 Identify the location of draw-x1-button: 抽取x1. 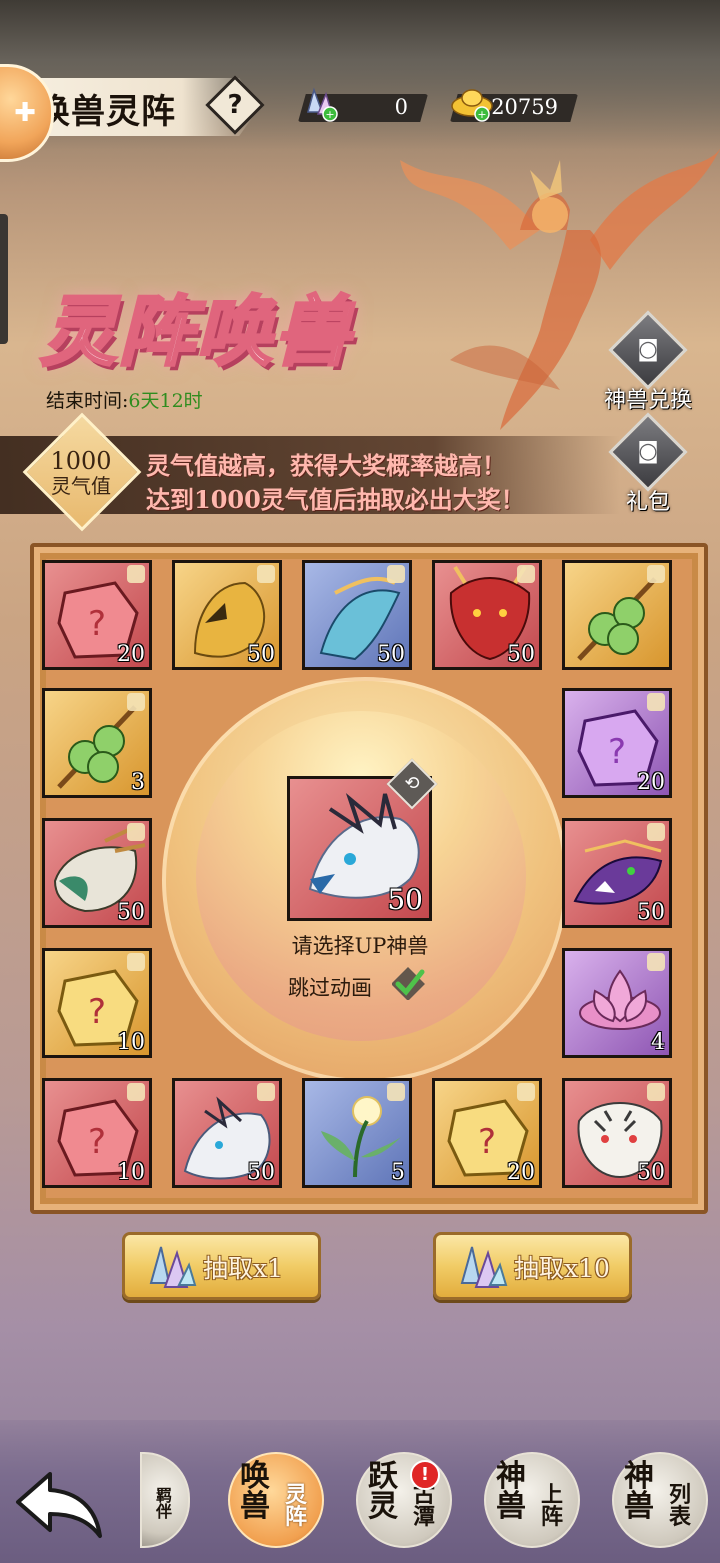
(221, 1266).